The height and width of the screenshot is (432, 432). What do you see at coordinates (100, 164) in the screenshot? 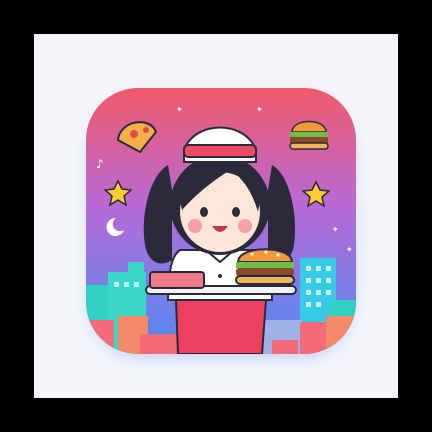
I see `music-note-icon: ♪` at bounding box center [100, 164].